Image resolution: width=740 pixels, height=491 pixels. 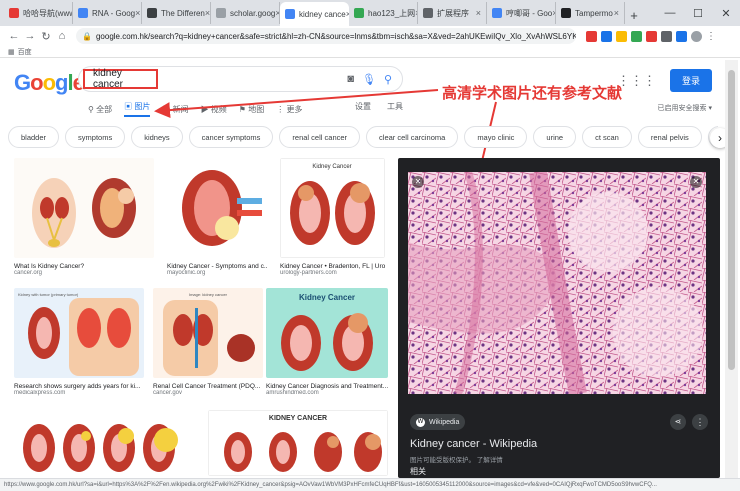 I want to click on preview-share-icon: ⋖, so click(x=678, y=422).